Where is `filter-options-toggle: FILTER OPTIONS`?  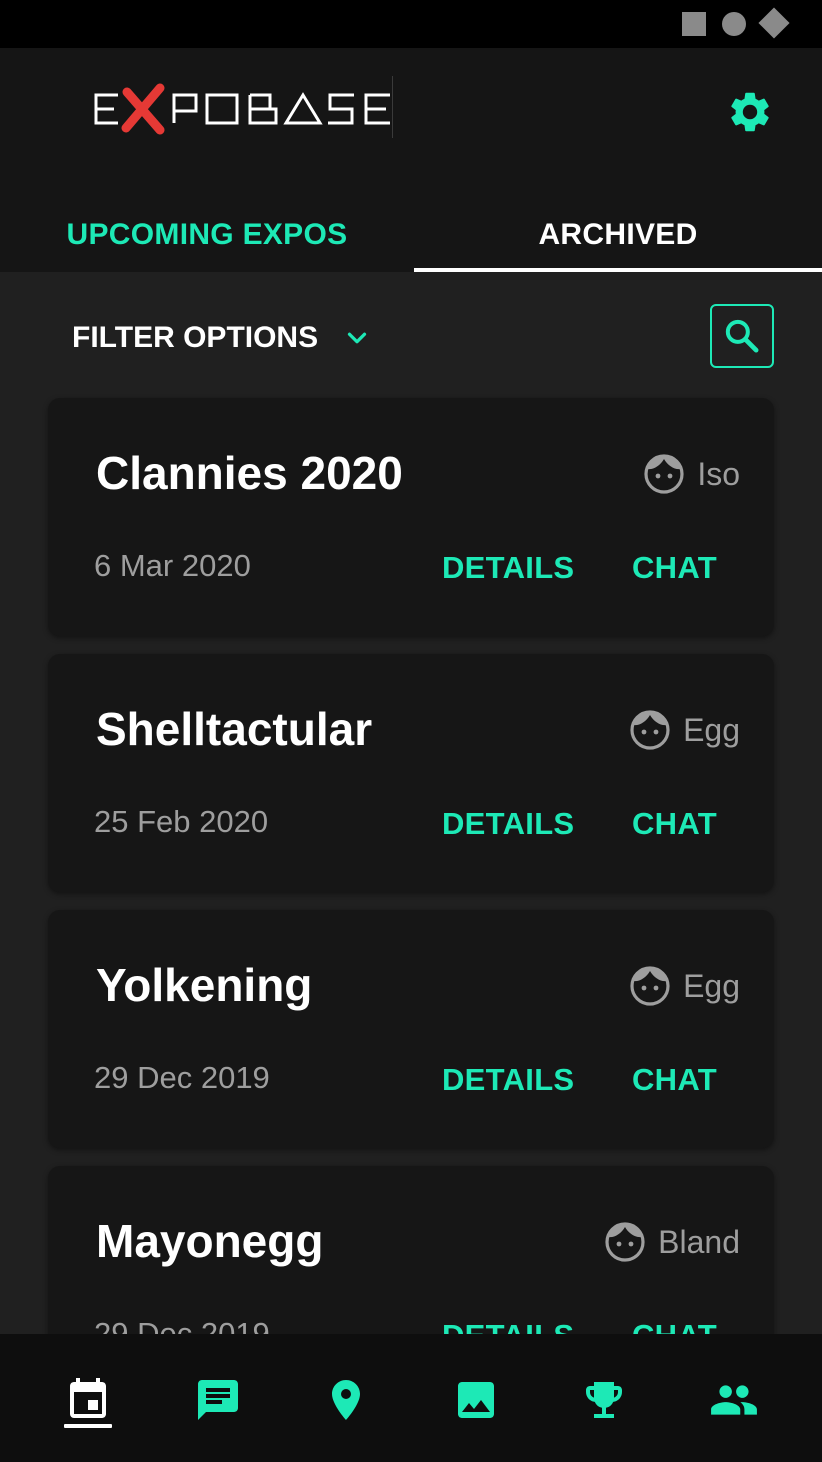 filter-options-toggle: FILTER OPTIONS is located at coordinates (222, 338).